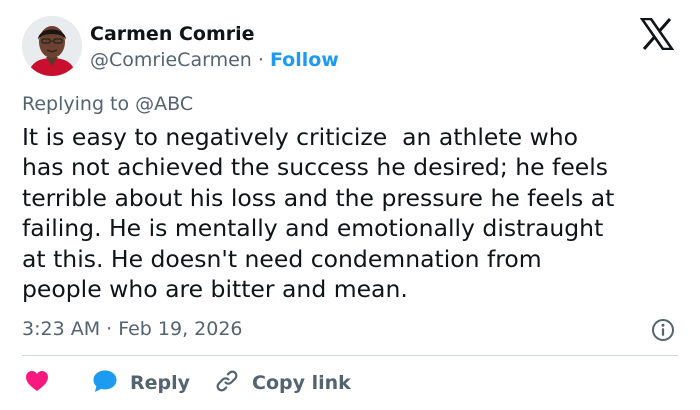 This screenshot has height=410, width=700. Describe the element at coordinates (172, 34) in the screenshot. I see `author-name: Carmen Comrie` at that location.